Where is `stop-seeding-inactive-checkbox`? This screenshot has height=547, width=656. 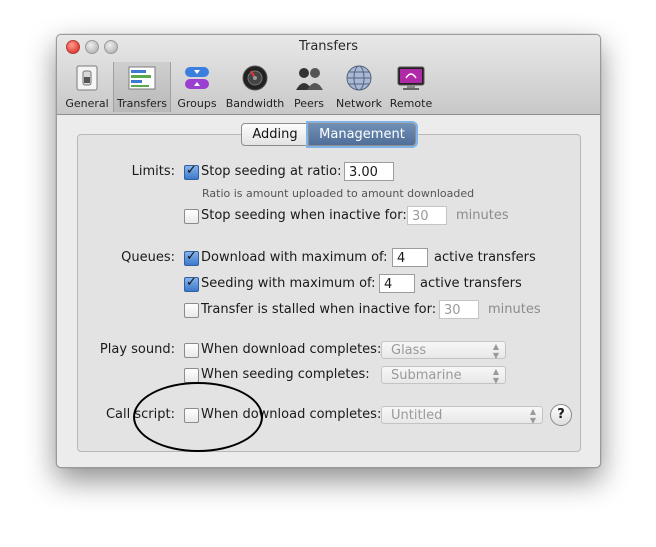
stop-seeding-inactive-checkbox is located at coordinates (191, 216).